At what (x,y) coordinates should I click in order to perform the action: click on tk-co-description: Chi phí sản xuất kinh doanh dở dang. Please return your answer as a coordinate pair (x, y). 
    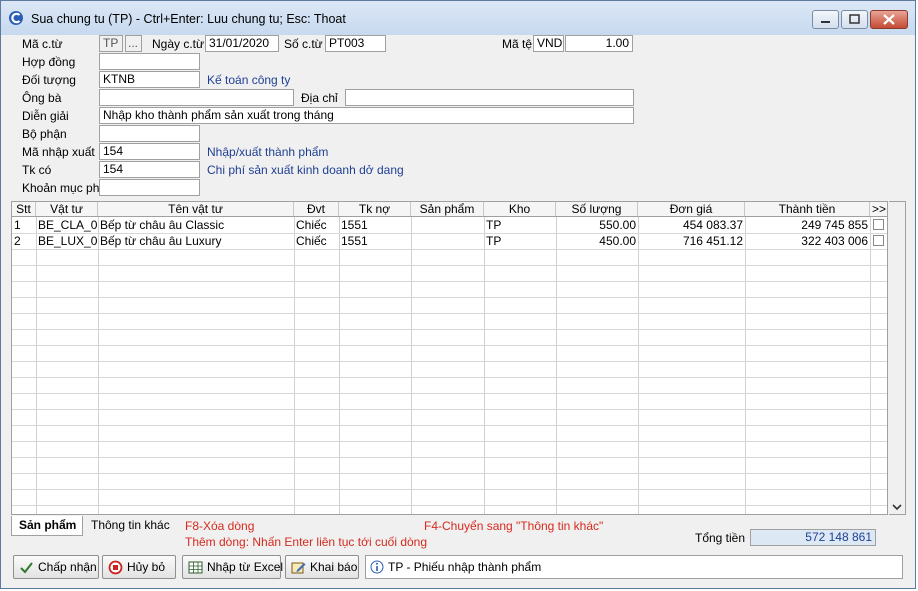
    Looking at the image, I should click on (305, 170).